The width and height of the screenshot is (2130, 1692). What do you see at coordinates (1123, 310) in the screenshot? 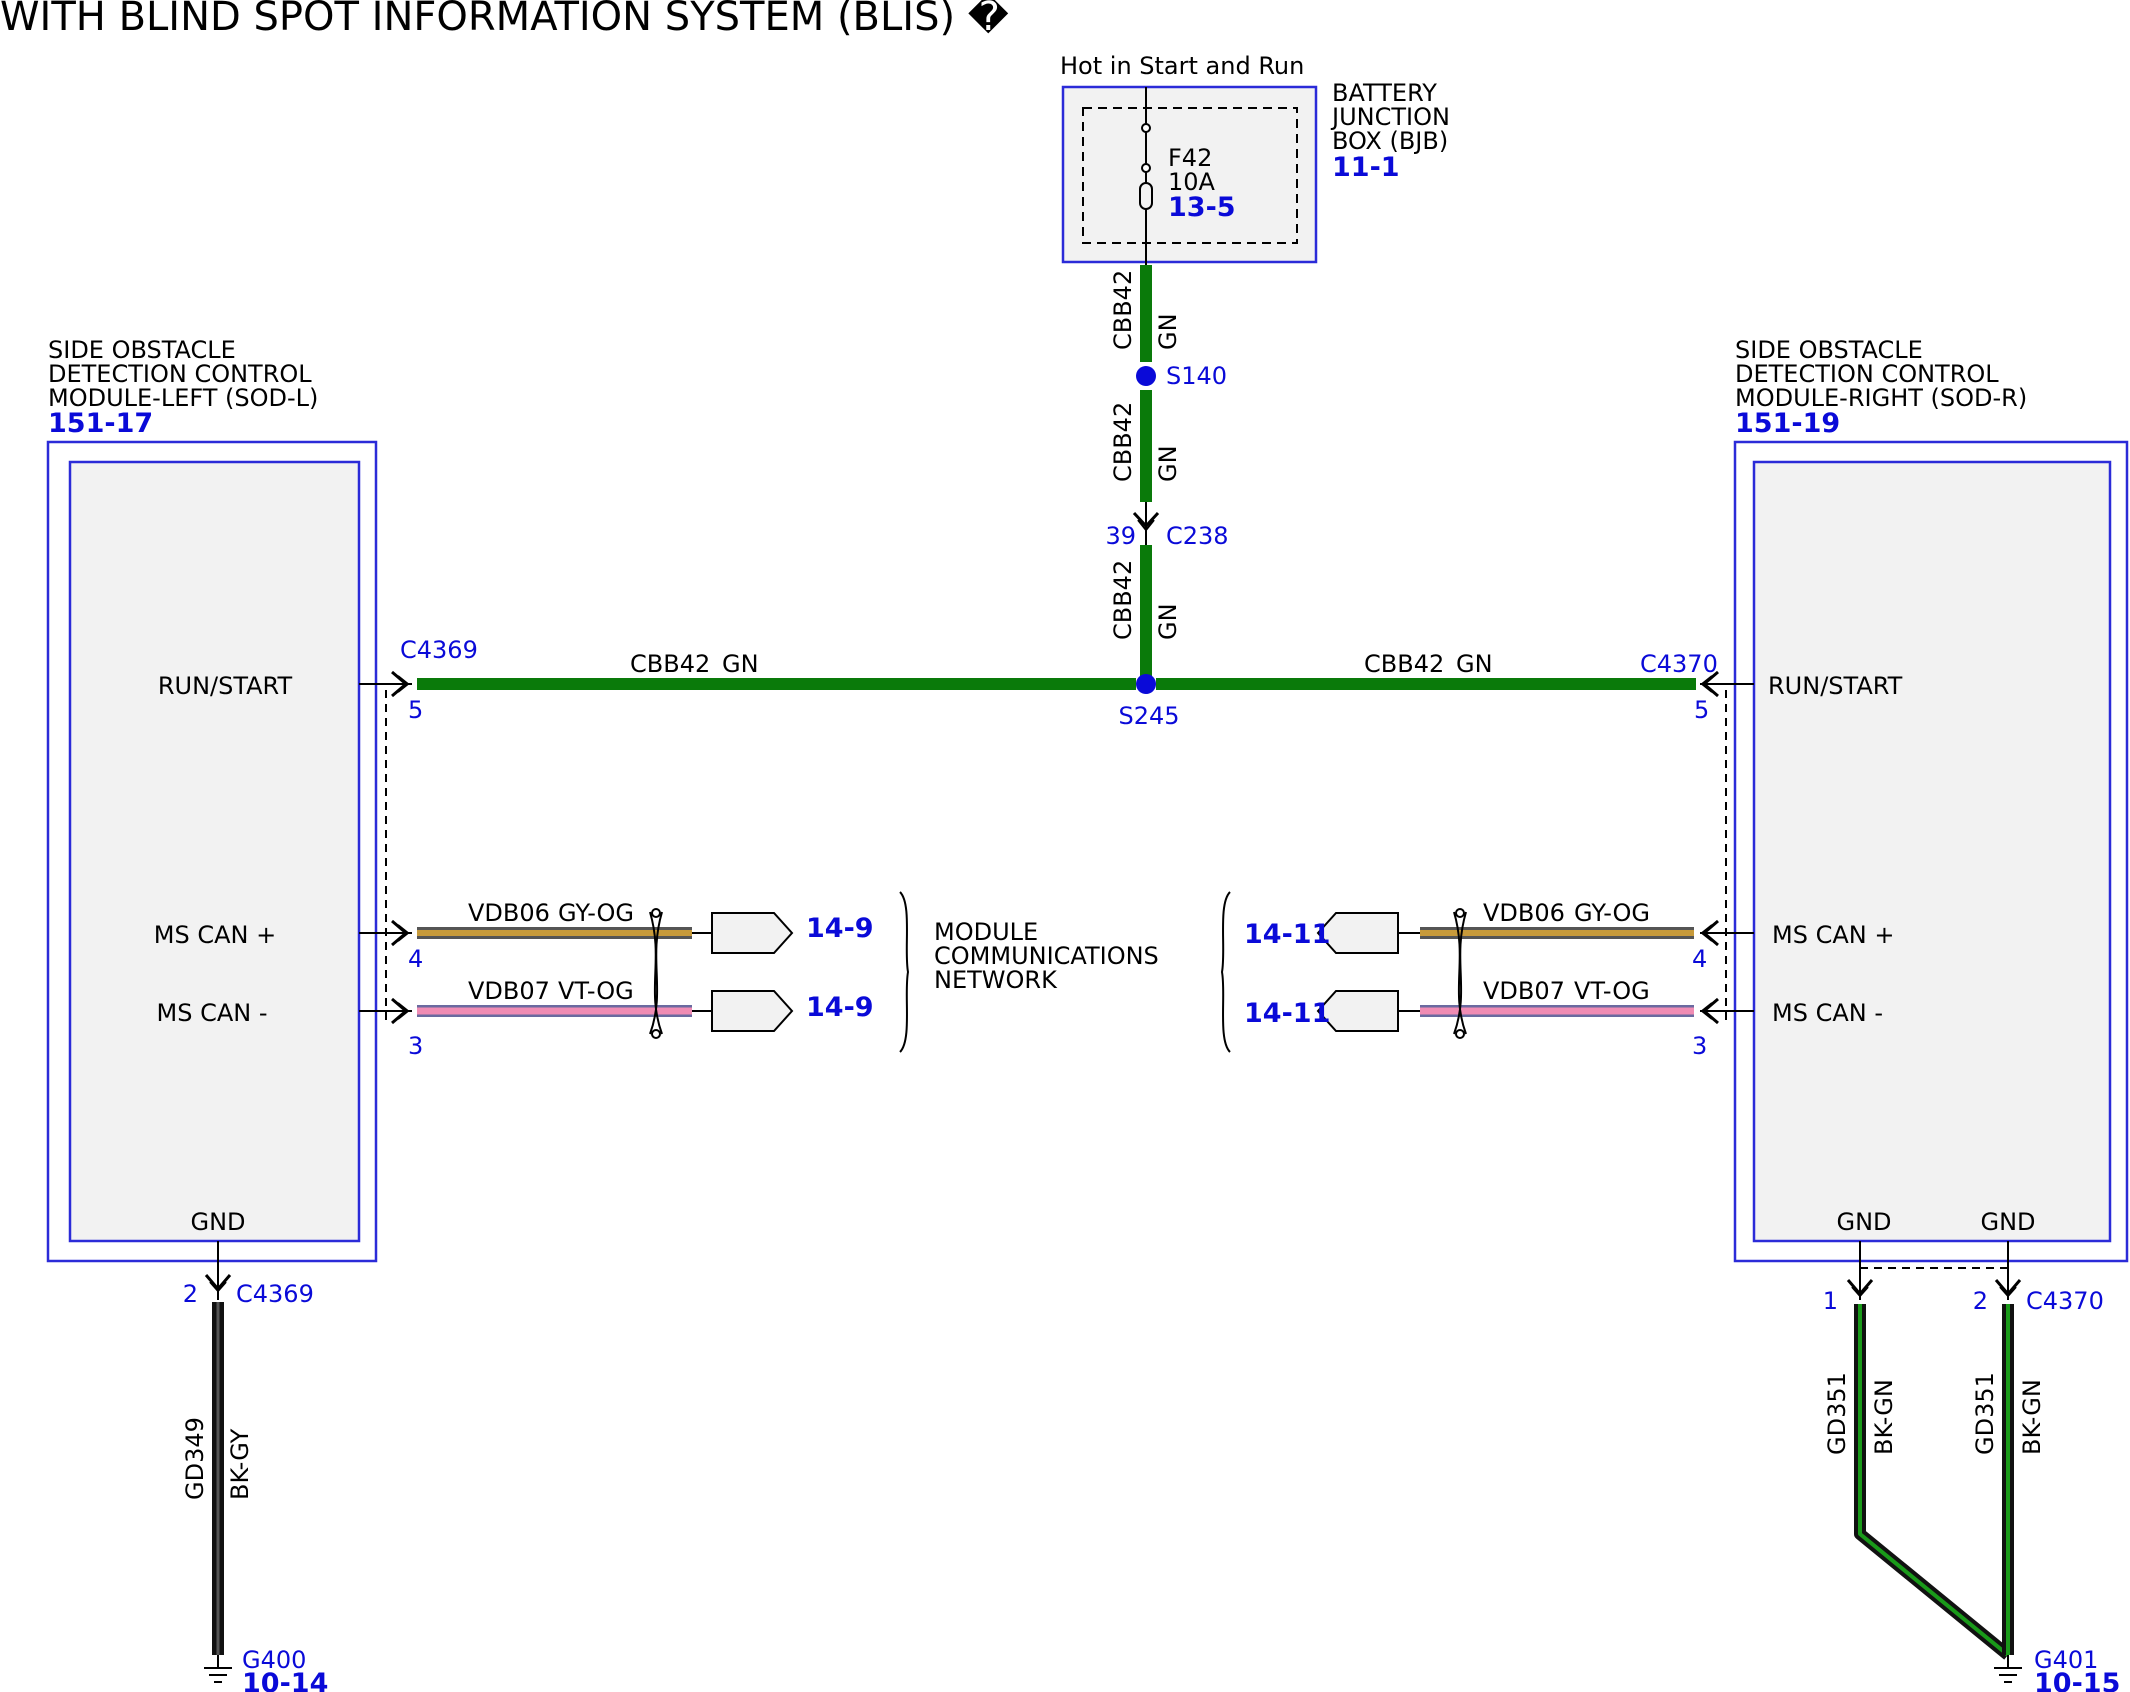
I see `feed-circuit-1: CBB42` at bounding box center [1123, 310].